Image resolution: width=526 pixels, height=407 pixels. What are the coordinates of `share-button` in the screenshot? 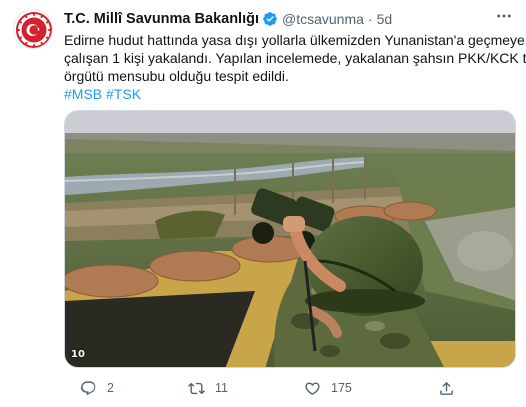 It's located at (446, 388).